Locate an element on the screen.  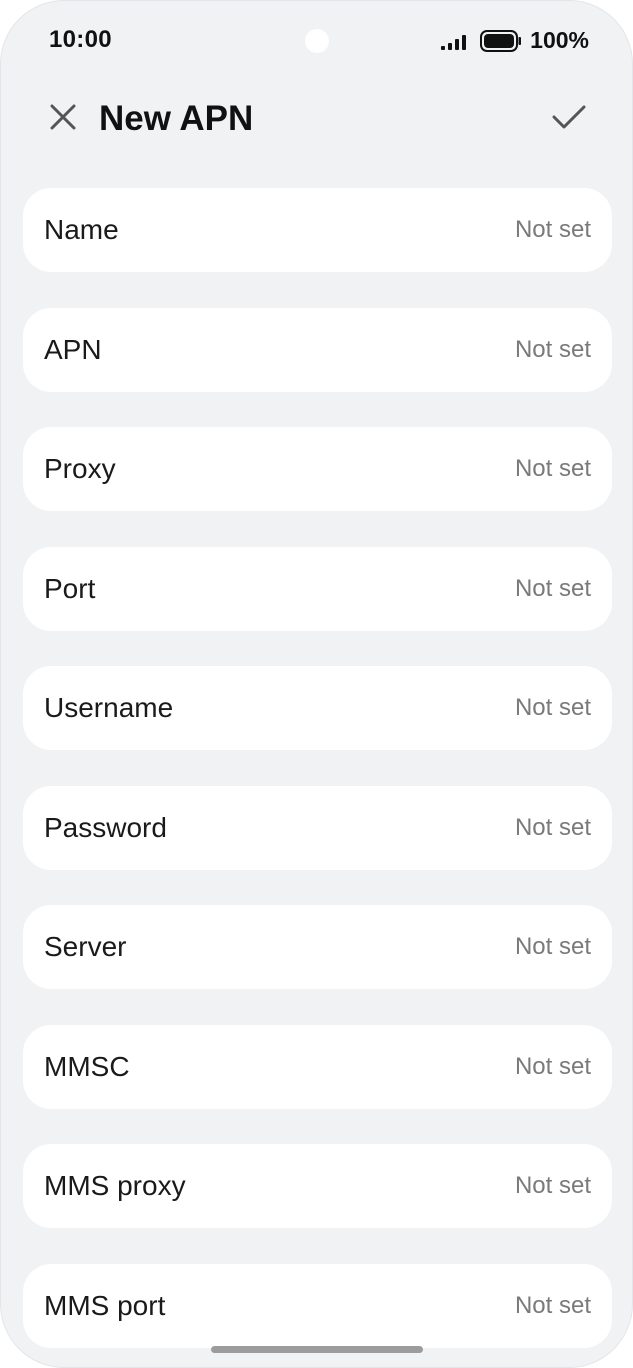
signal-bars-icon is located at coordinates (456, 41).